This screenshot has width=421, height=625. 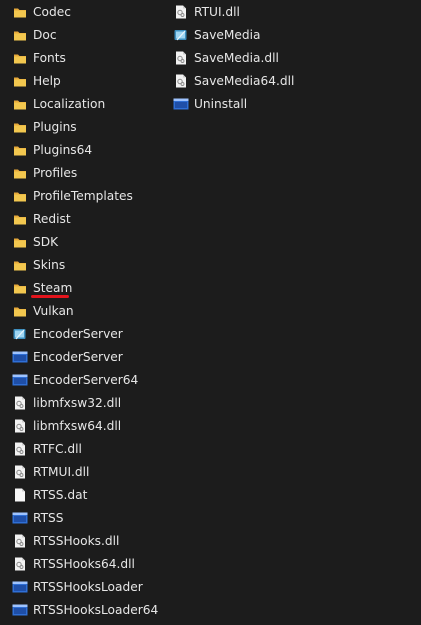 I want to click on file-item-rtmui-dll: RTMUI.dll, so click(x=91, y=471).